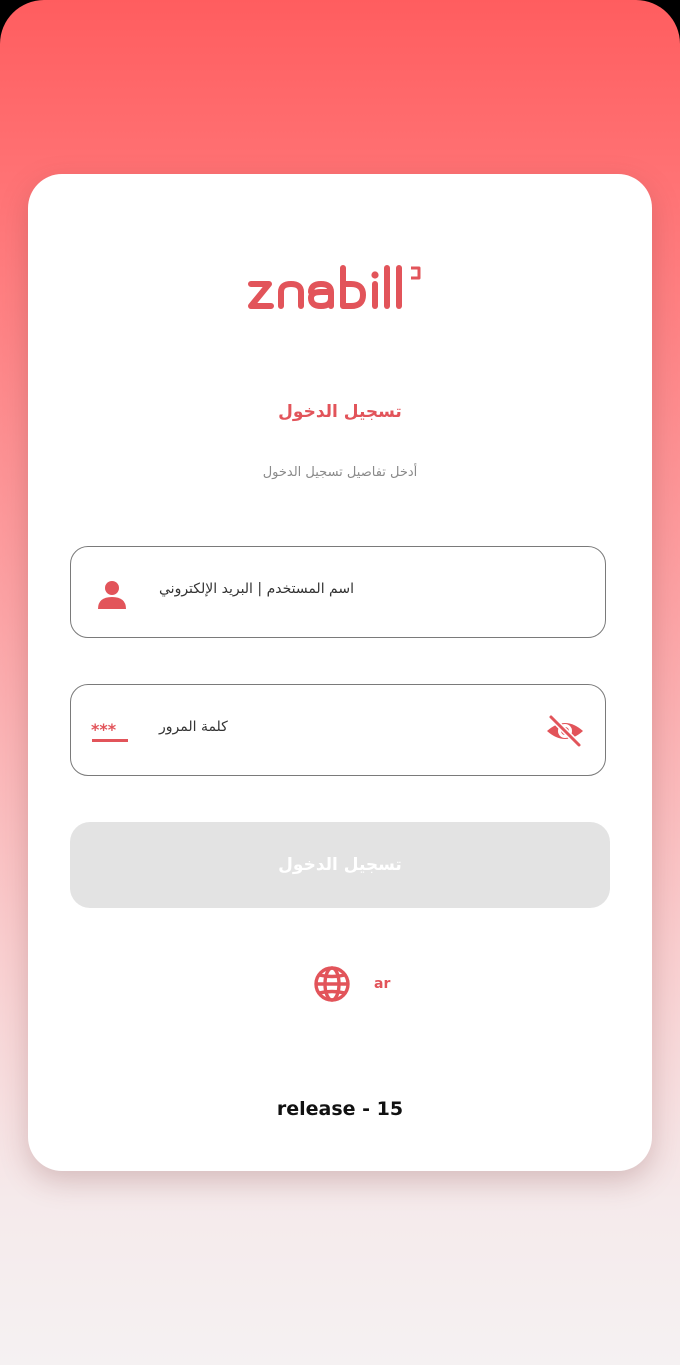  I want to click on eye-slash-icon, so click(565, 731).